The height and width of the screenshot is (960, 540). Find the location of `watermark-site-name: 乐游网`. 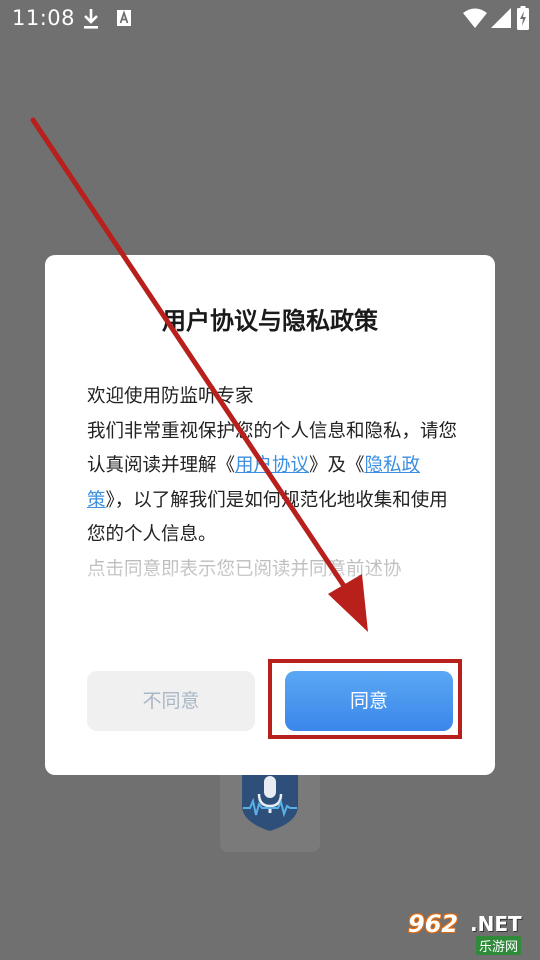

watermark-site-name: 乐游网 is located at coordinates (499, 945).